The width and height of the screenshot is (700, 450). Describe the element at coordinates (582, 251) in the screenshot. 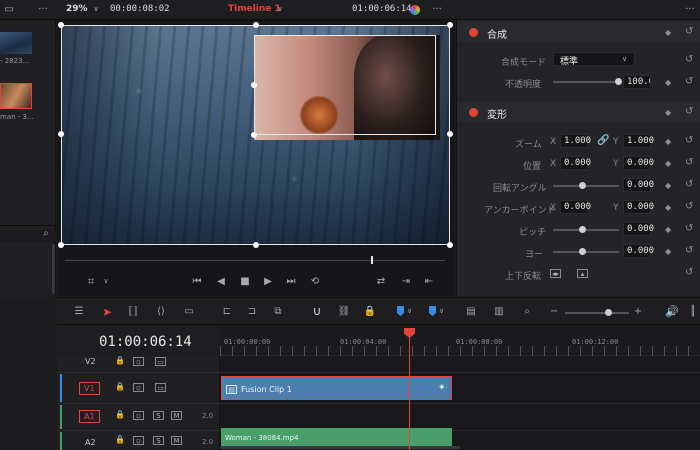

I see `yaw-slider-knob` at that location.